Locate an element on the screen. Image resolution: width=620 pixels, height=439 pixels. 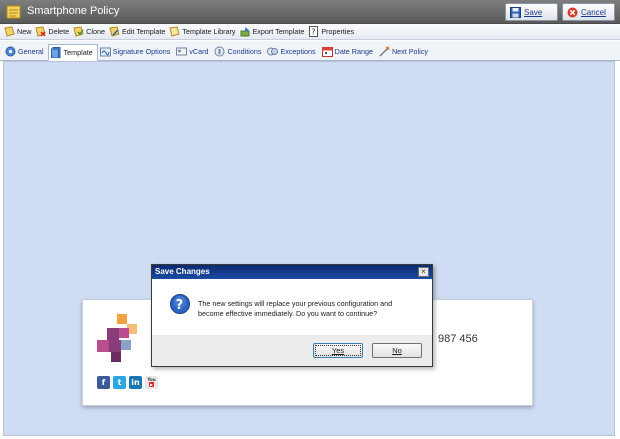
yes-button: Yes is located at coordinates (338, 350).